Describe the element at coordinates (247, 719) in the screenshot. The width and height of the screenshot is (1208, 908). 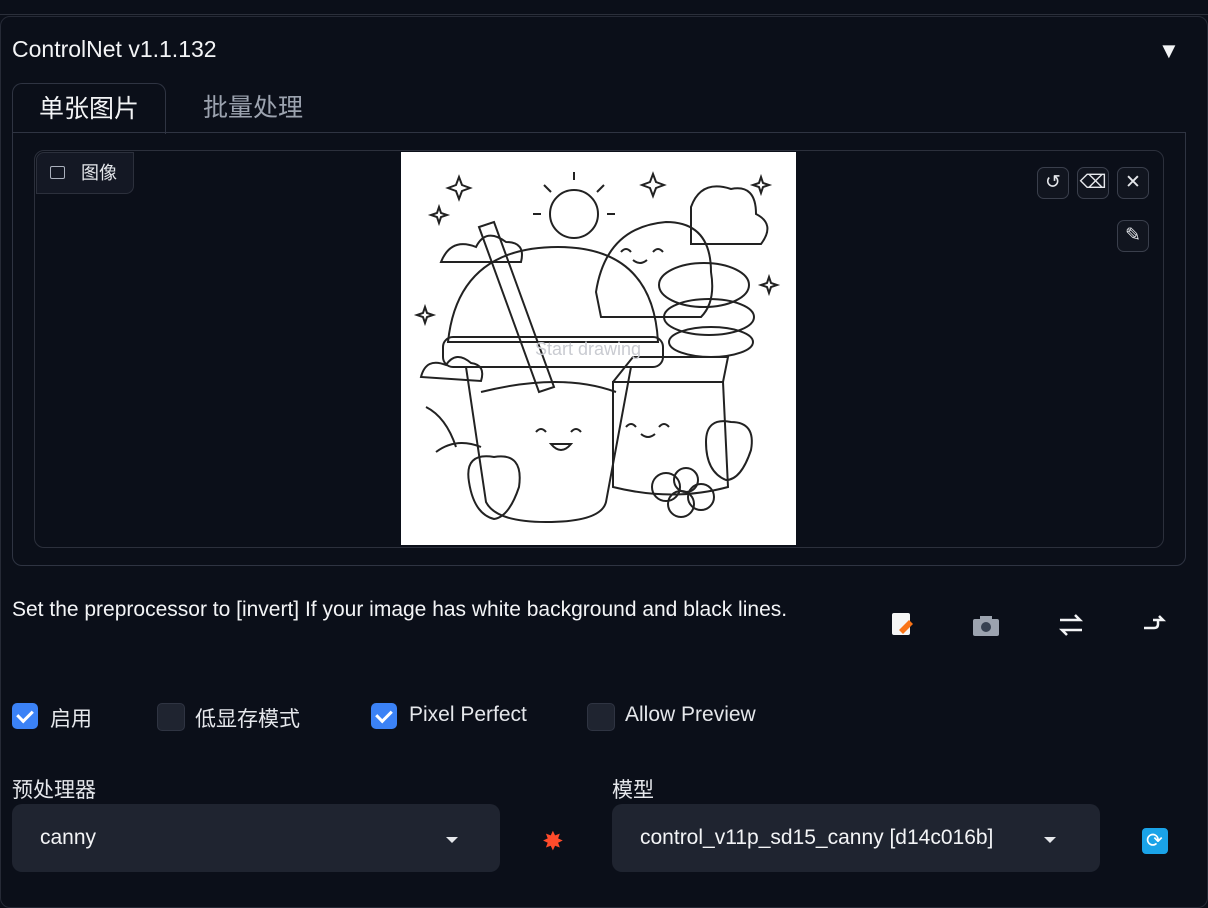
I see `checkbox-label: 低显存模式` at that location.